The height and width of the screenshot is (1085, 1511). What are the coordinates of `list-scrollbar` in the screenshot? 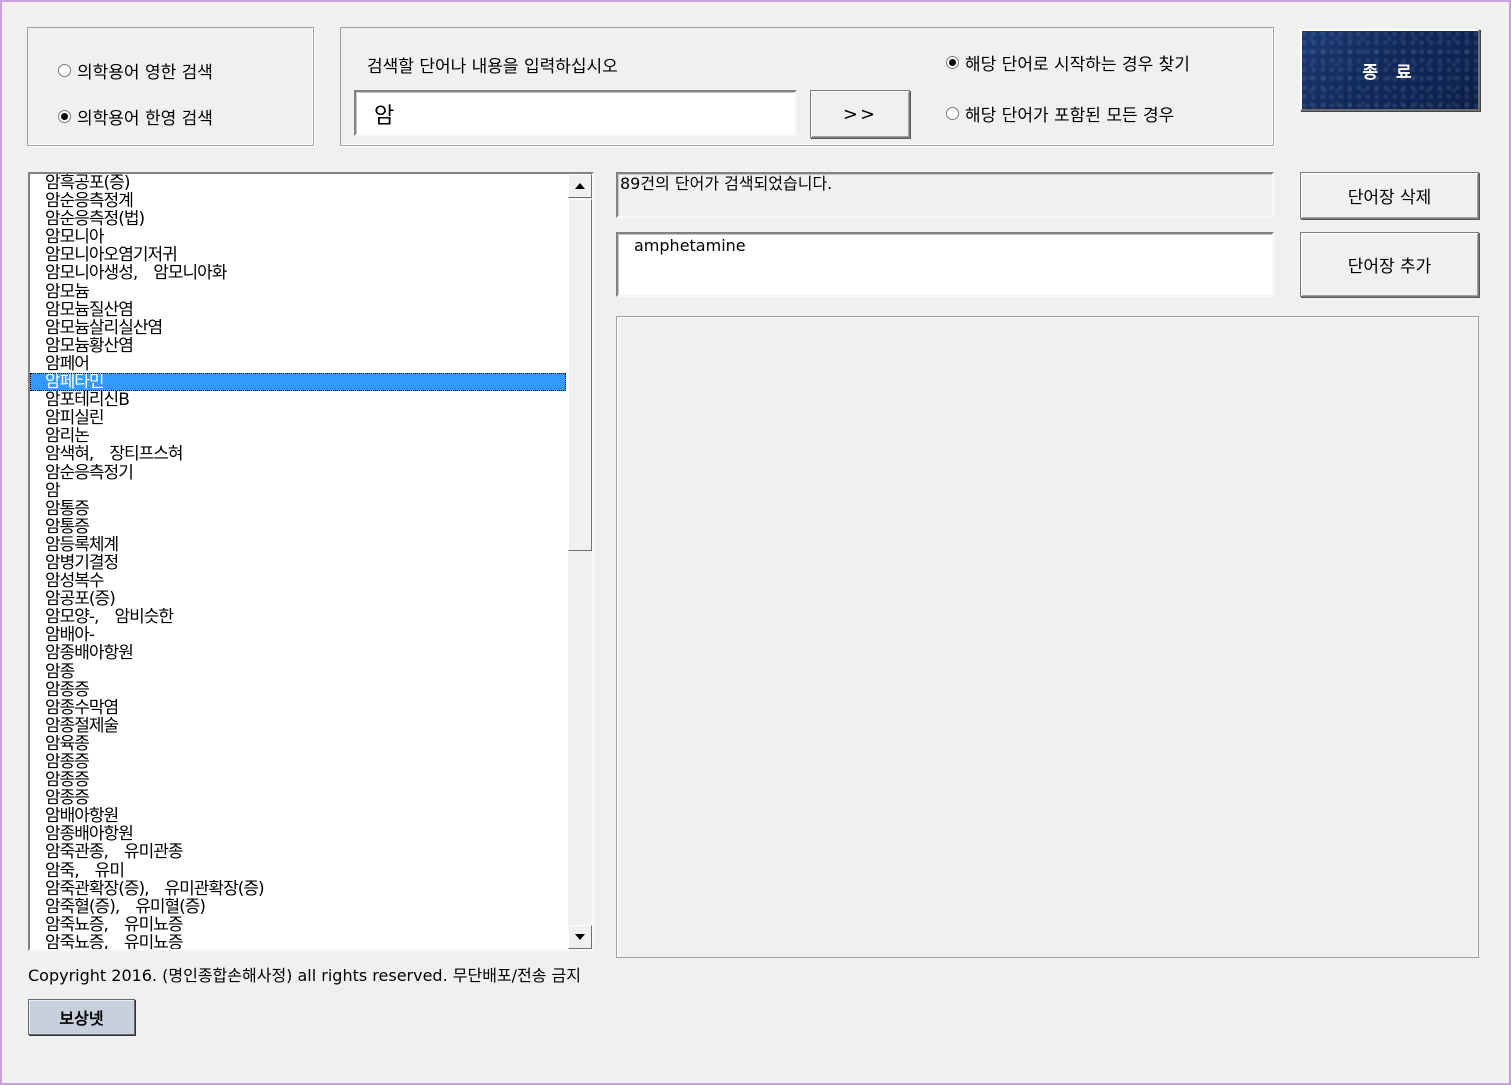 It's located at (580, 561).